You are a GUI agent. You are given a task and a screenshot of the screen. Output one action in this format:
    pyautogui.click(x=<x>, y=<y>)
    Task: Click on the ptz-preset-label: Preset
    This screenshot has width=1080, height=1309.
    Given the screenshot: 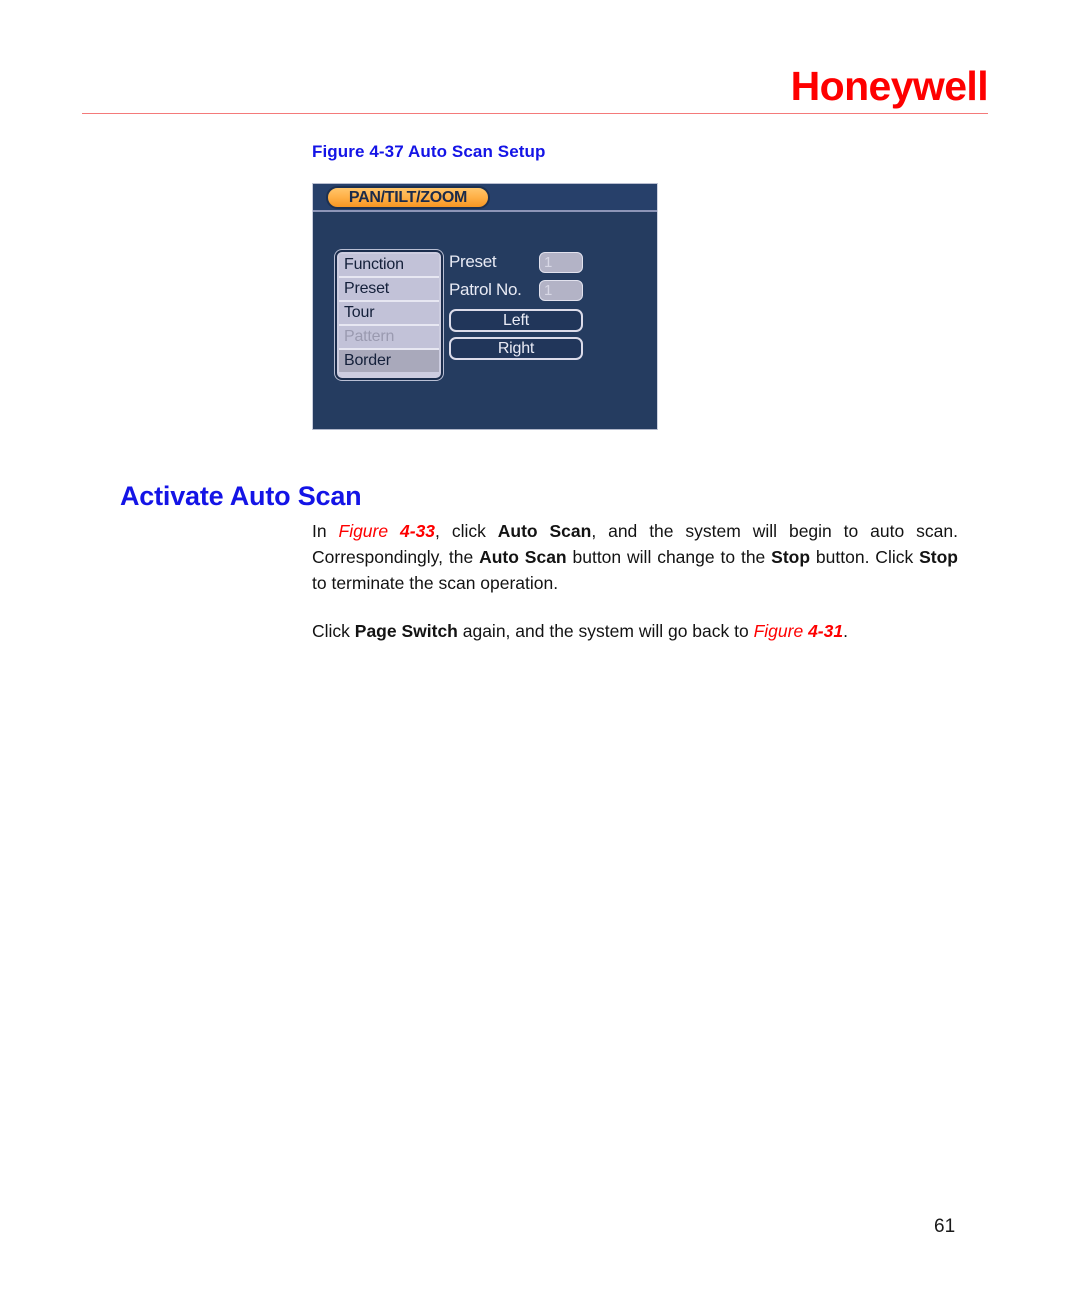 What is the action you would take?
    pyautogui.click(x=473, y=261)
    